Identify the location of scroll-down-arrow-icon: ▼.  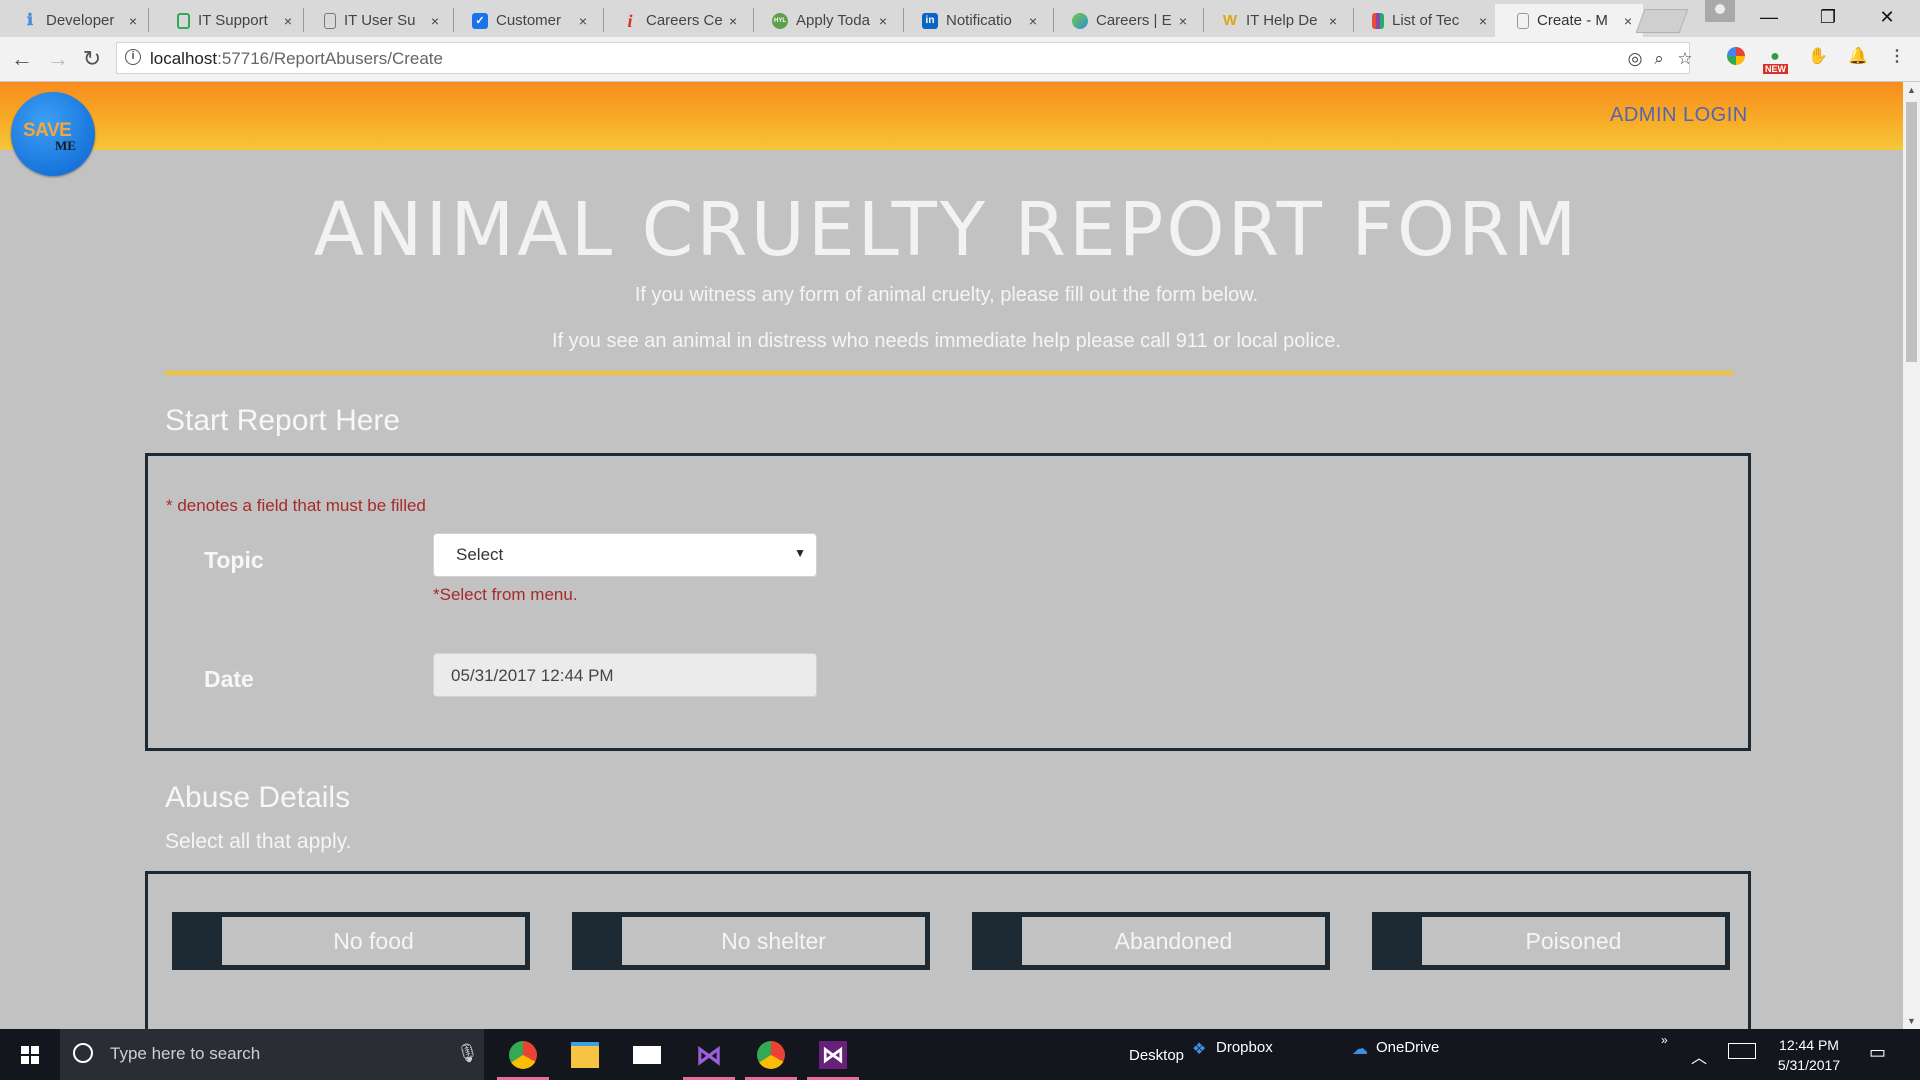
(1911, 1021).